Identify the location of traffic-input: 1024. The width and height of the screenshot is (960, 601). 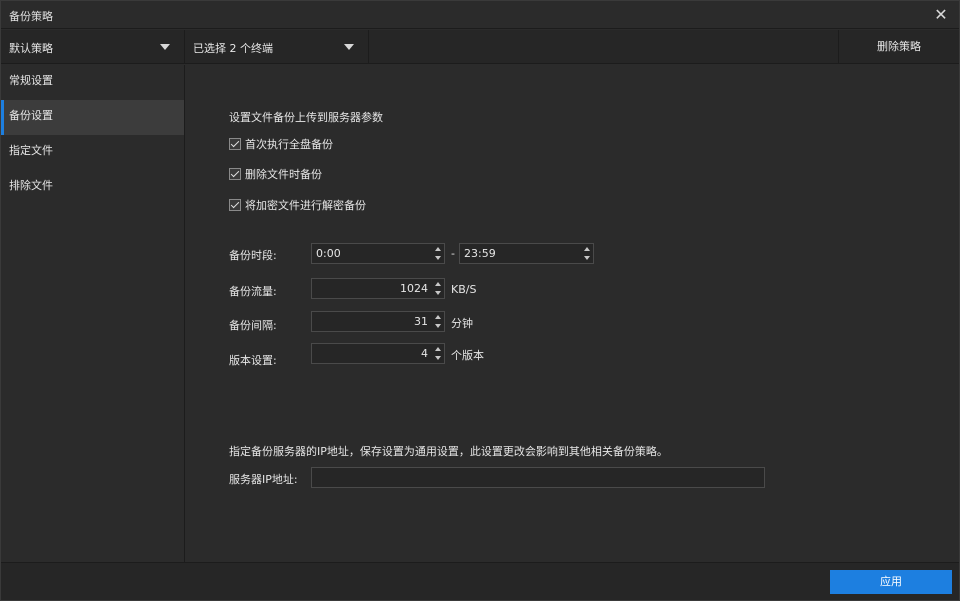
(378, 288).